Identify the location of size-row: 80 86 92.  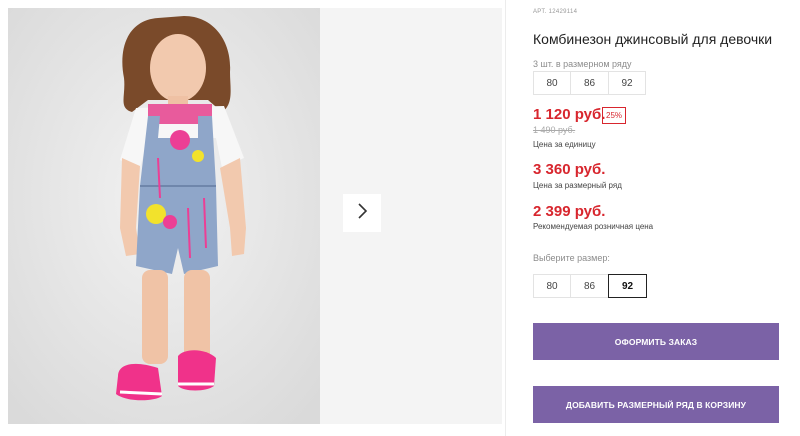
(589, 83).